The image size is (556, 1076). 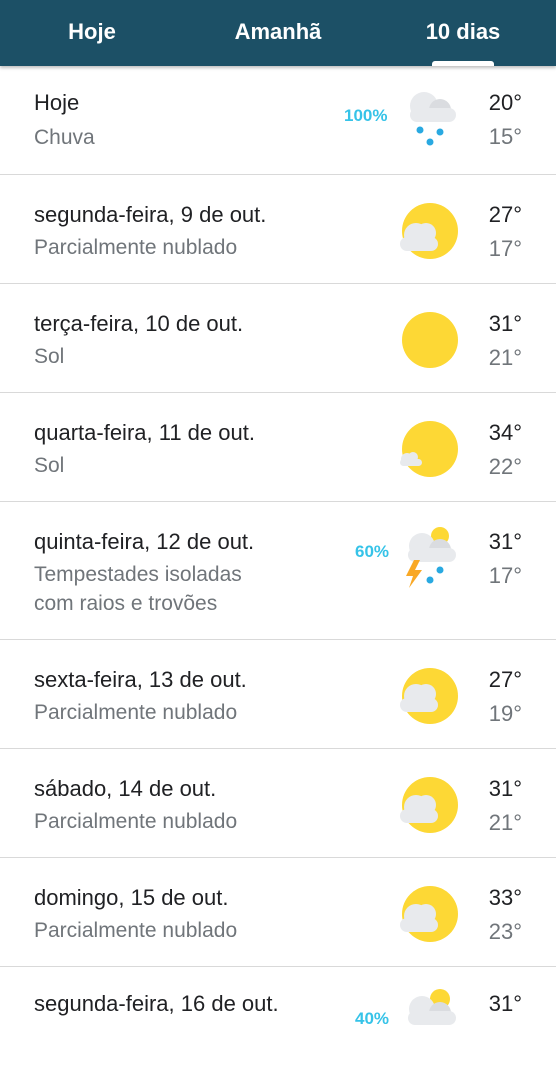 I want to click on forecast-row: terça-feira, 10 de out. Sol 31° 21°, so click(x=278, y=338).